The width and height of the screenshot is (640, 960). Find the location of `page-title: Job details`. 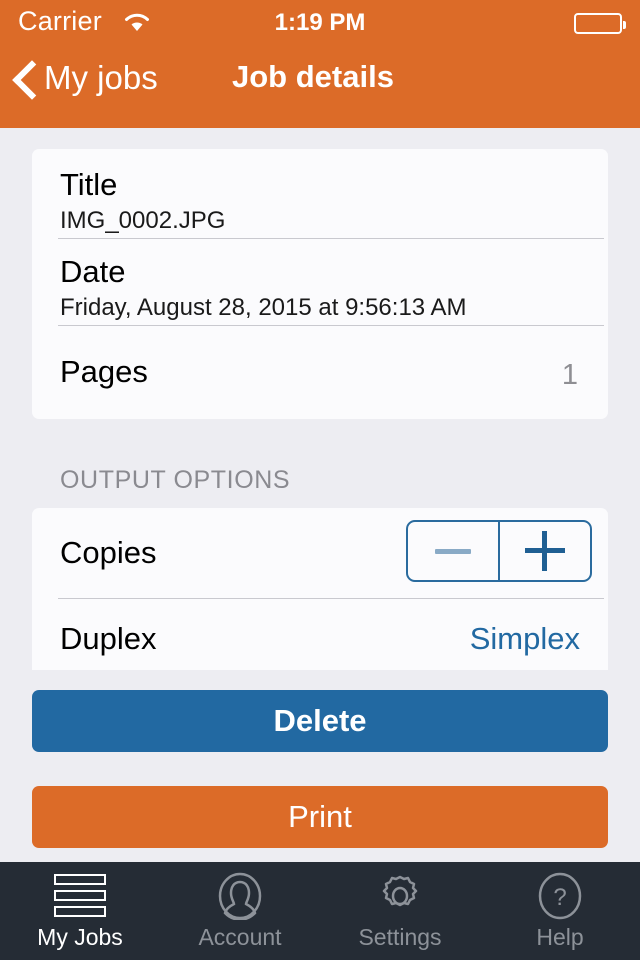

page-title: Job details is located at coordinates (313, 76).